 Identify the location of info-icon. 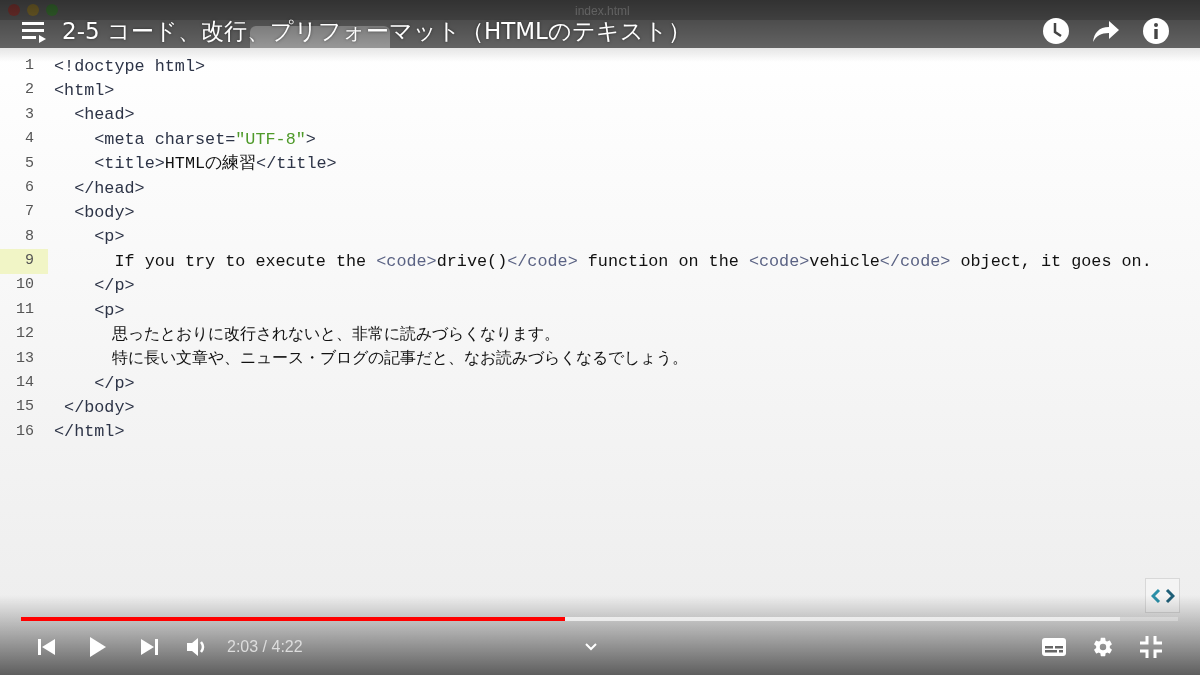
(1156, 31).